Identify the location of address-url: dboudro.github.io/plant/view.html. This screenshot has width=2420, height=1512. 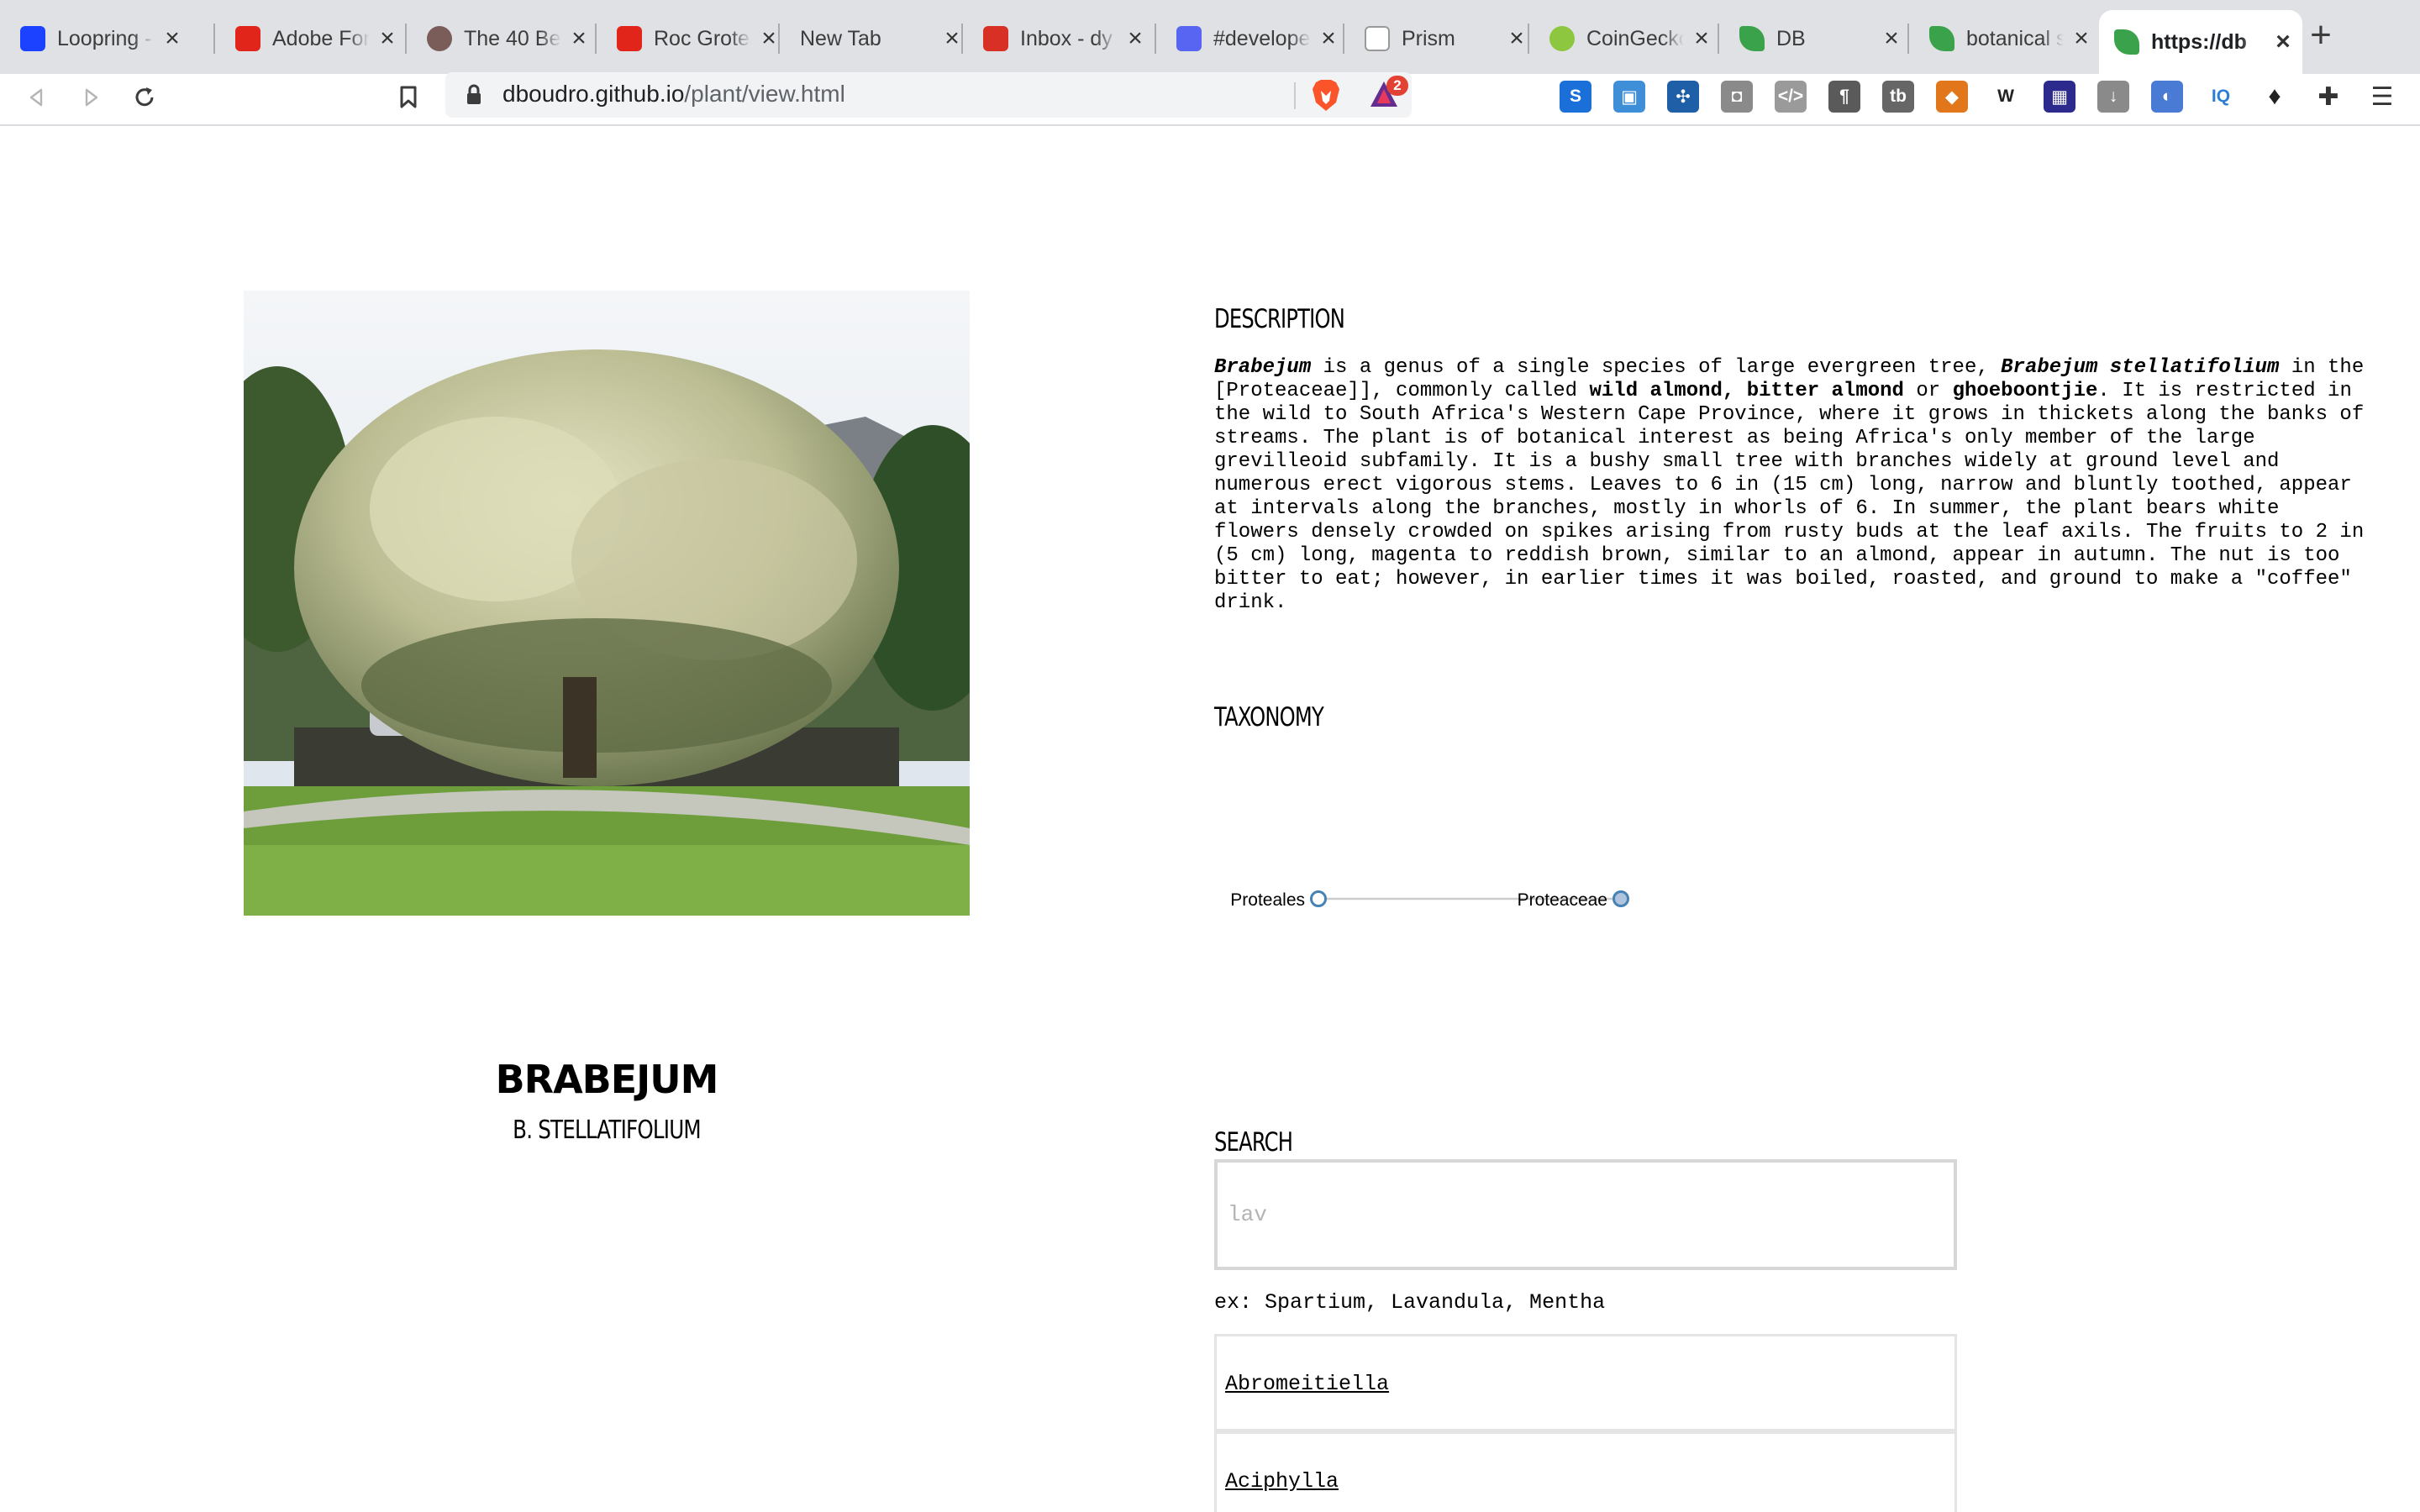
(673, 94).